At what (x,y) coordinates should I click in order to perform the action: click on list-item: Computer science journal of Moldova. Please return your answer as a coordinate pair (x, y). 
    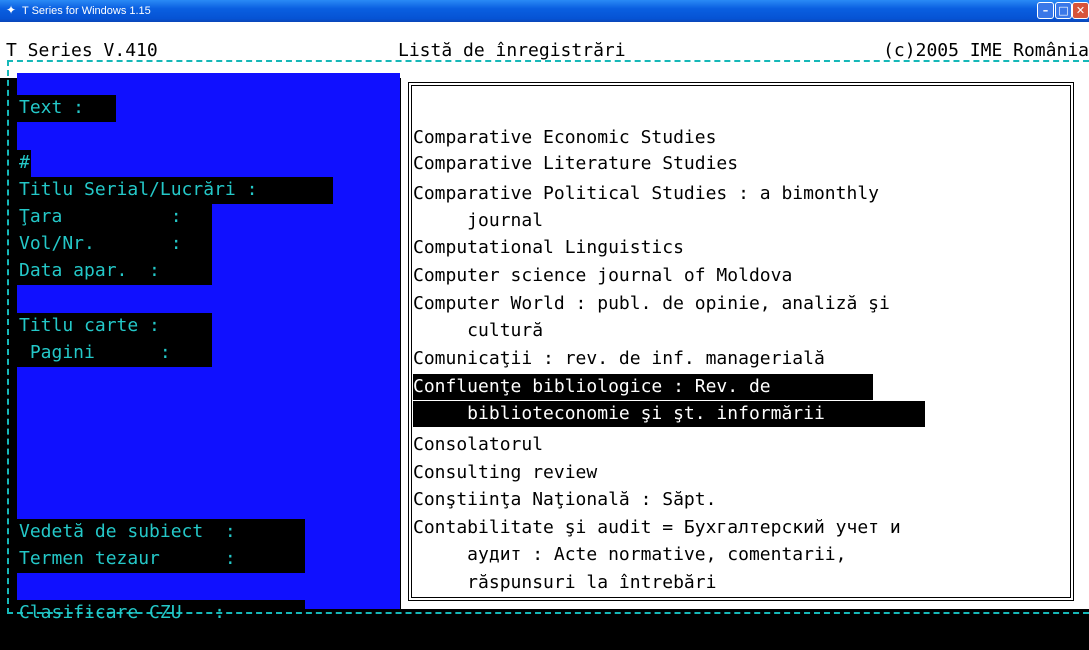
    Looking at the image, I should click on (602, 276).